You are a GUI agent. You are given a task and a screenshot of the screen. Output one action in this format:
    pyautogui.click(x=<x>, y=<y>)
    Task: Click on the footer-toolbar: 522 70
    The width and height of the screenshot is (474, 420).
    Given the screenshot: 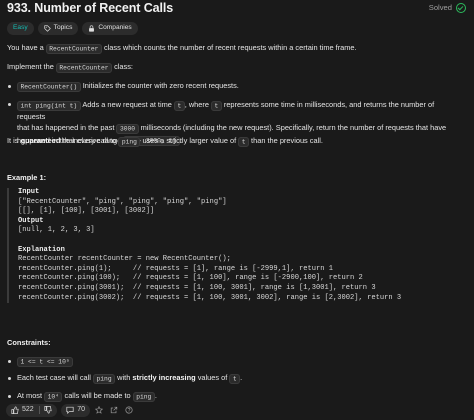 What is the action you would take?
    pyautogui.click(x=237, y=410)
    